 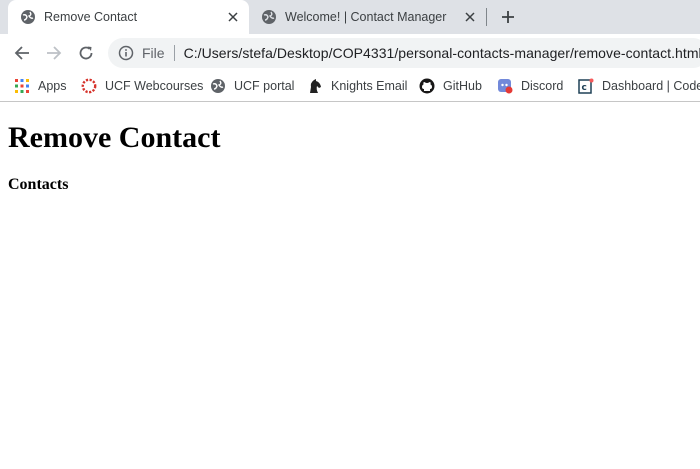 I want to click on codecademy-icon: c, so click(x=586, y=86).